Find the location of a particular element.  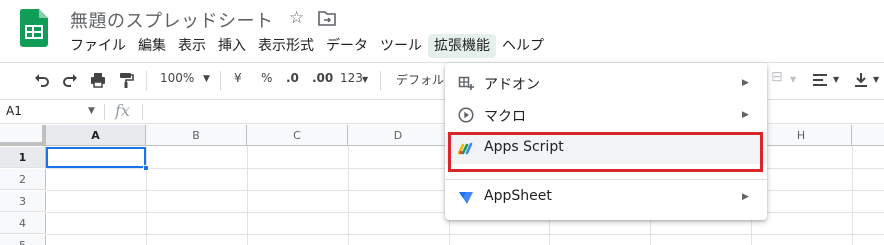

row-header-5: 5 is located at coordinates (23, 240).